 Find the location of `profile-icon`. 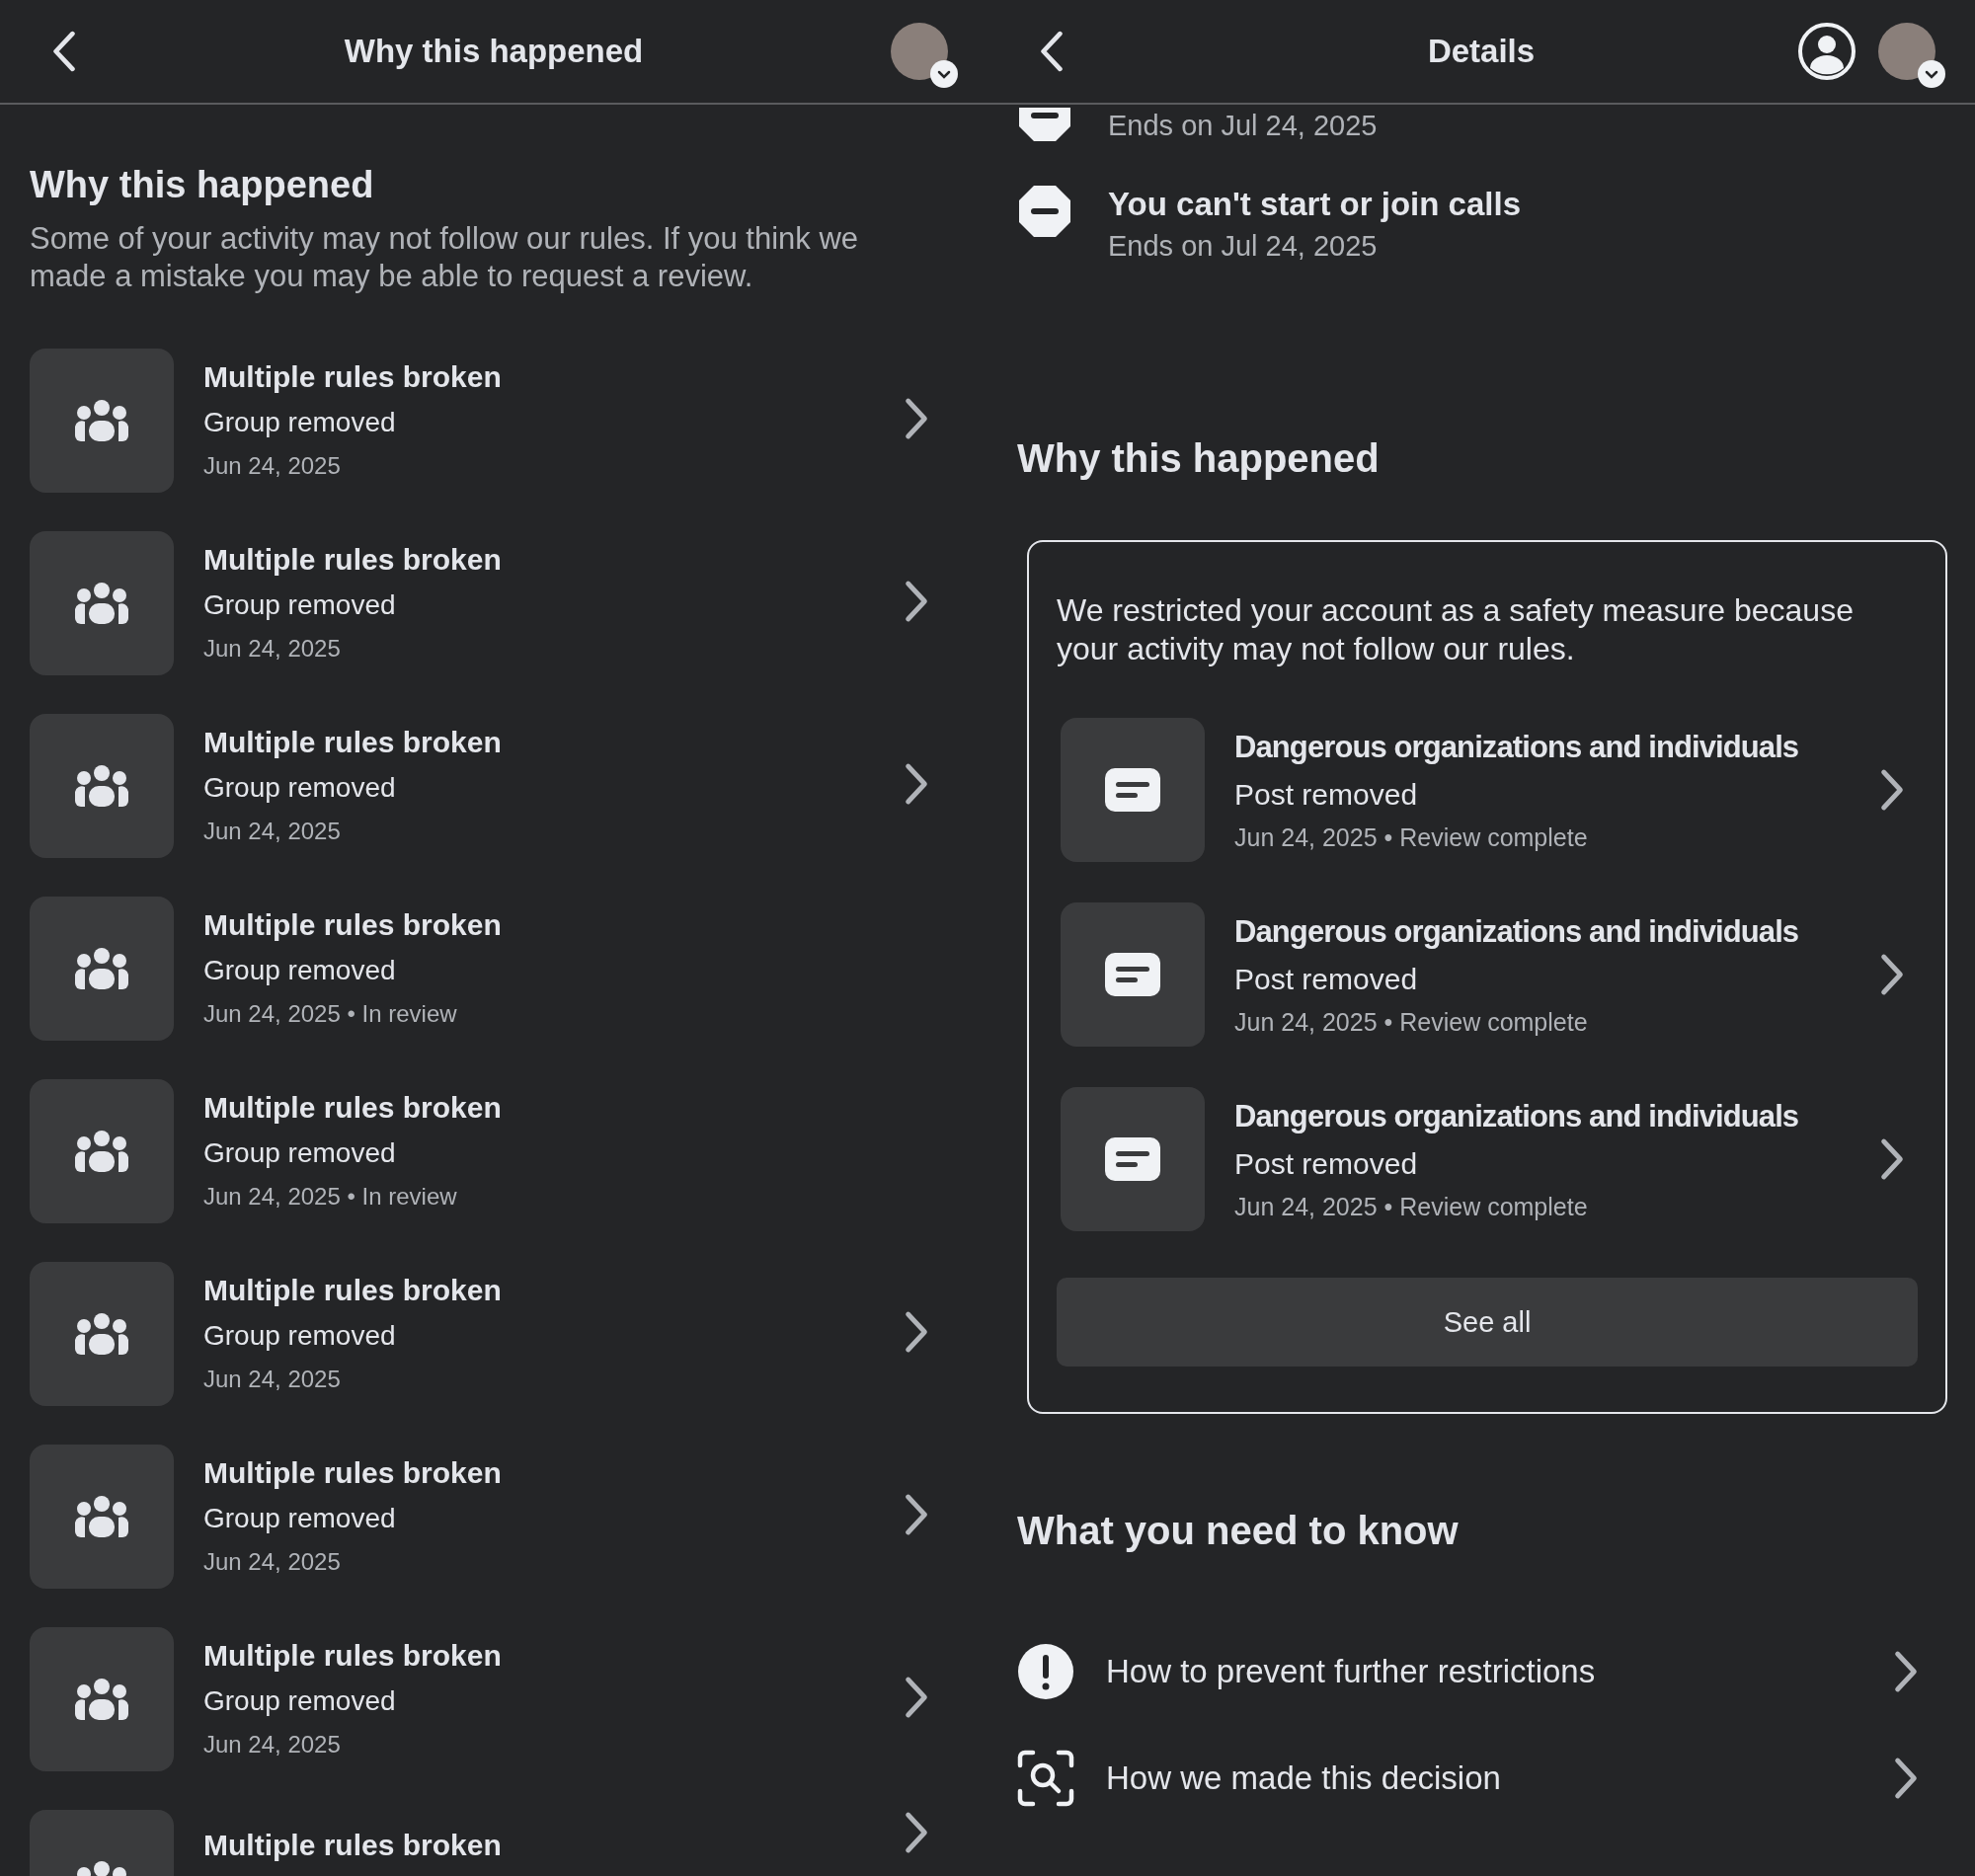

profile-icon is located at coordinates (1827, 51).